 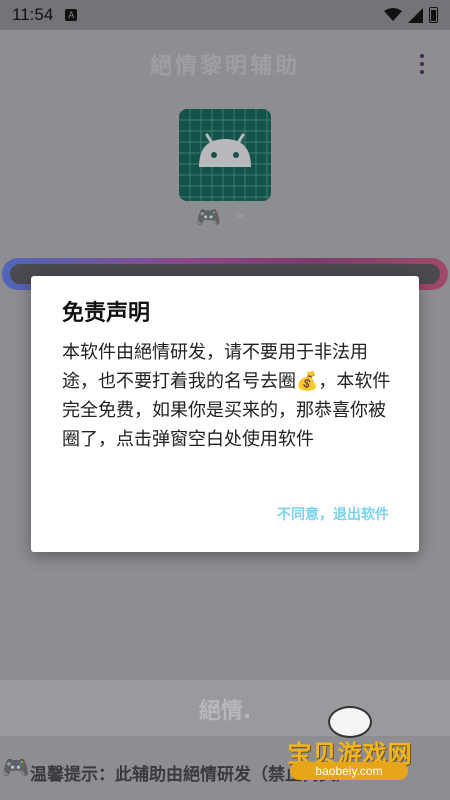 I want to click on signal-icon, so click(x=415, y=15).